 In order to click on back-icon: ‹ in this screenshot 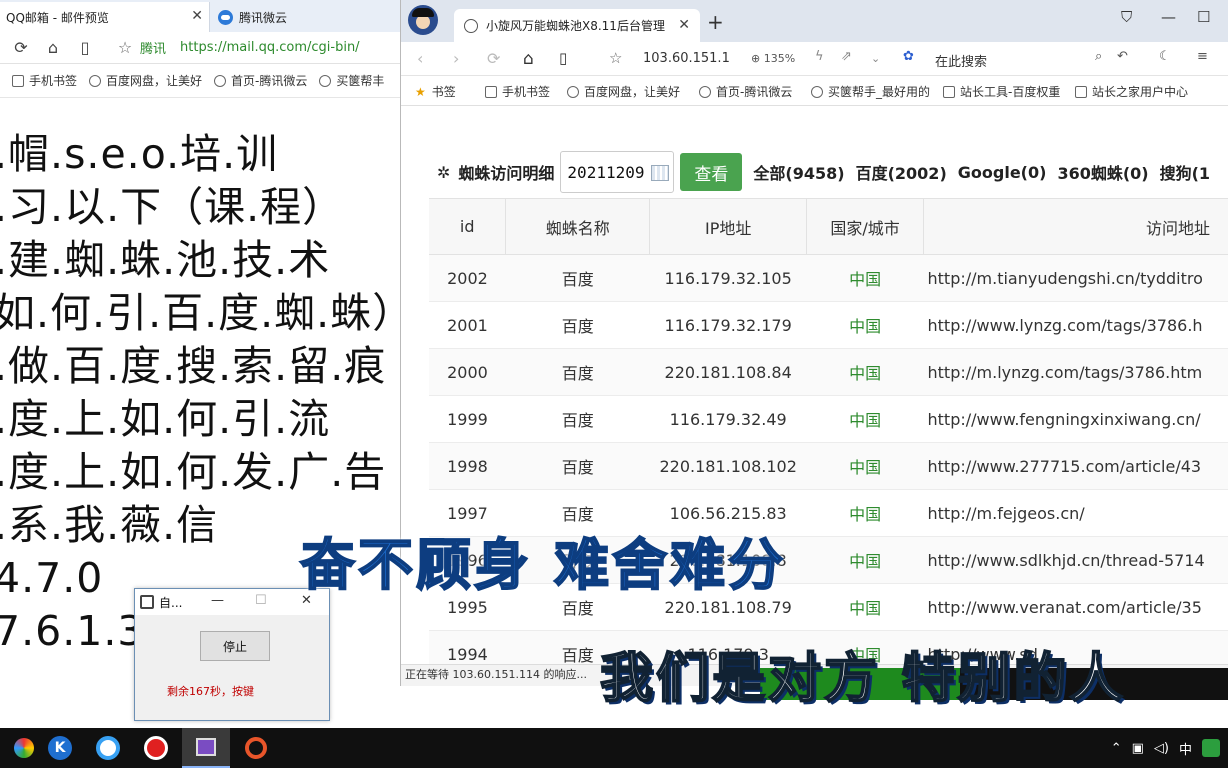, I will do `click(420, 58)`.